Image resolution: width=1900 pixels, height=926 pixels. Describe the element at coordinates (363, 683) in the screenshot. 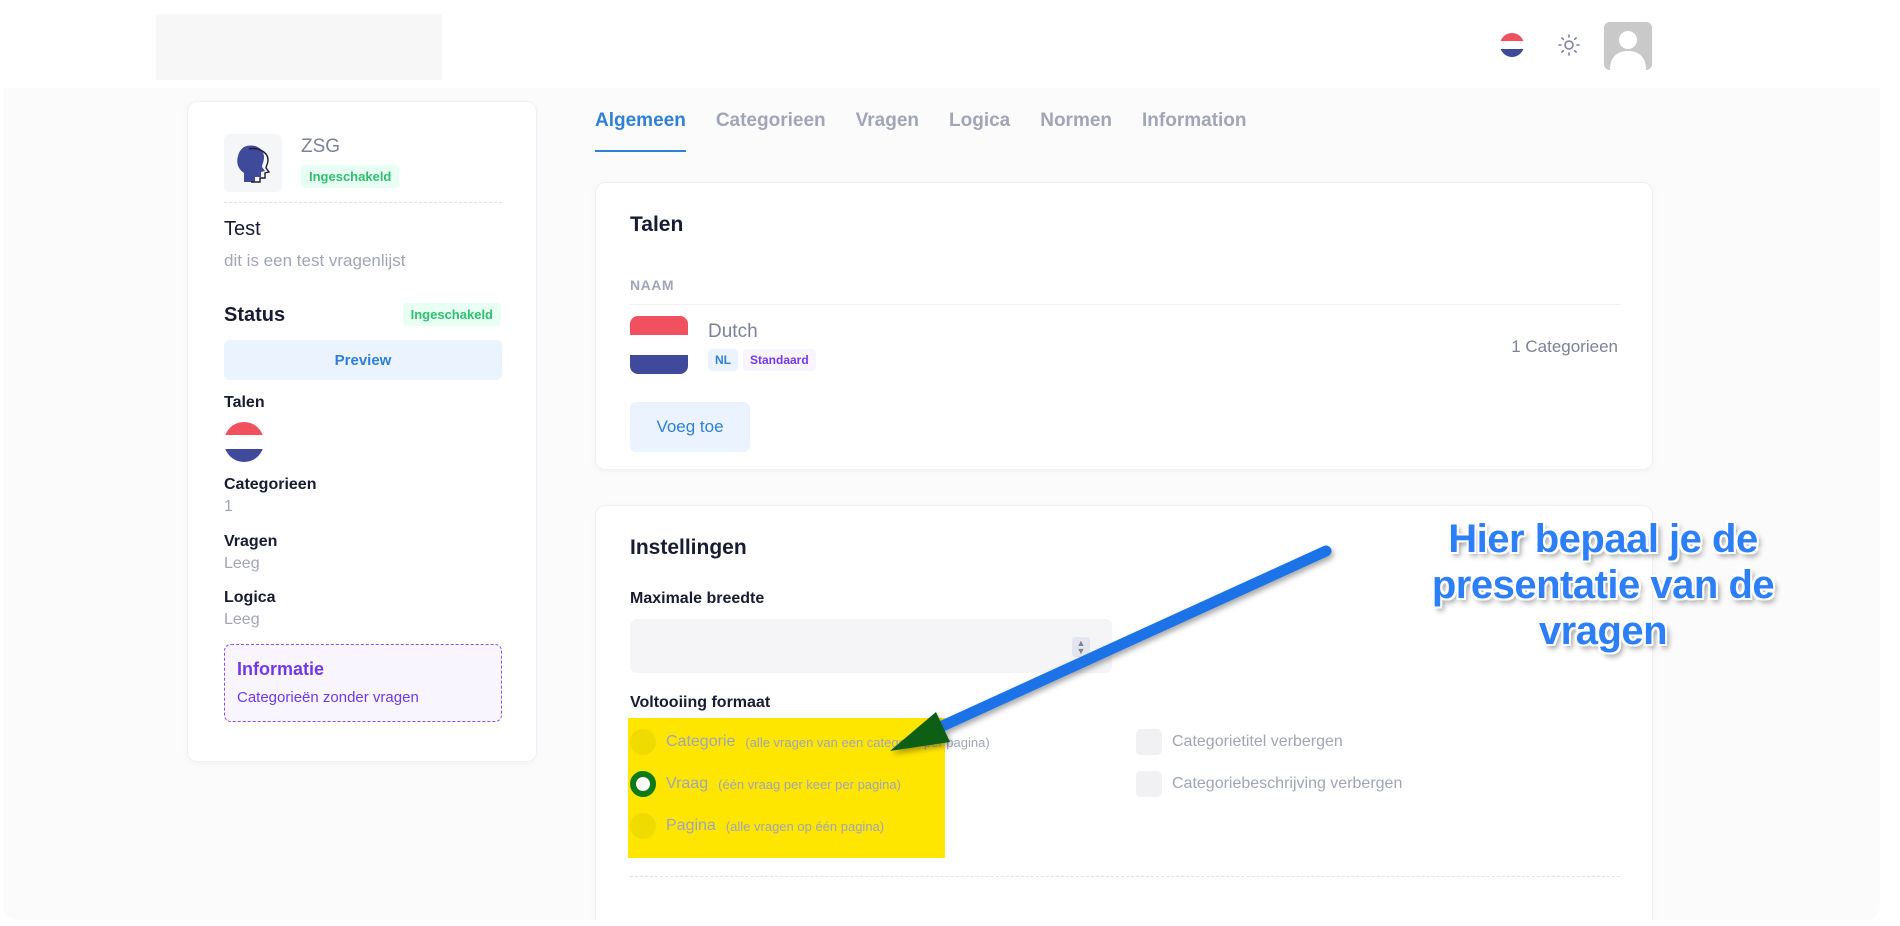

I see `info-notice: Informatie Categorieën zonder vragen` at that location.